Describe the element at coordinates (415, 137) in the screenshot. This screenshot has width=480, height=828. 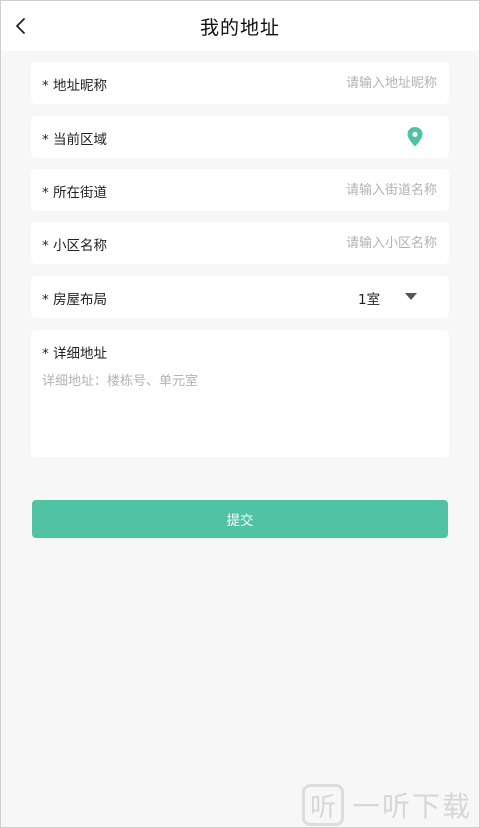
I see `location-pin-icon` at that location.